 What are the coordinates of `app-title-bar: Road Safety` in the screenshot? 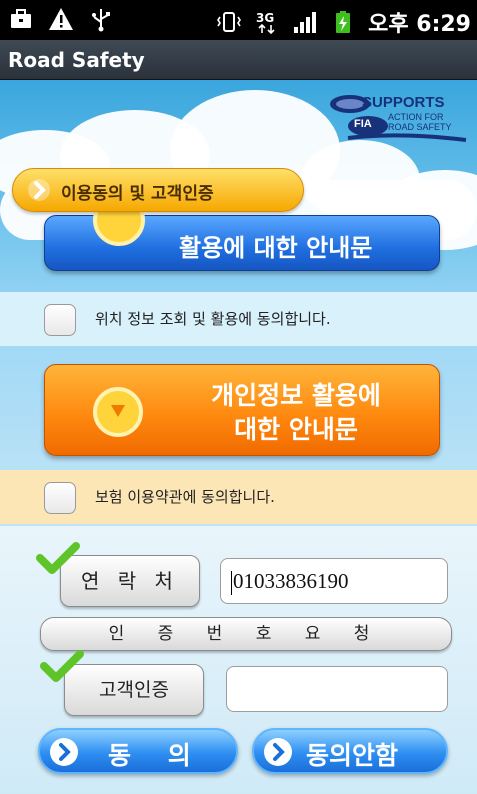 It's located at (238, 60).